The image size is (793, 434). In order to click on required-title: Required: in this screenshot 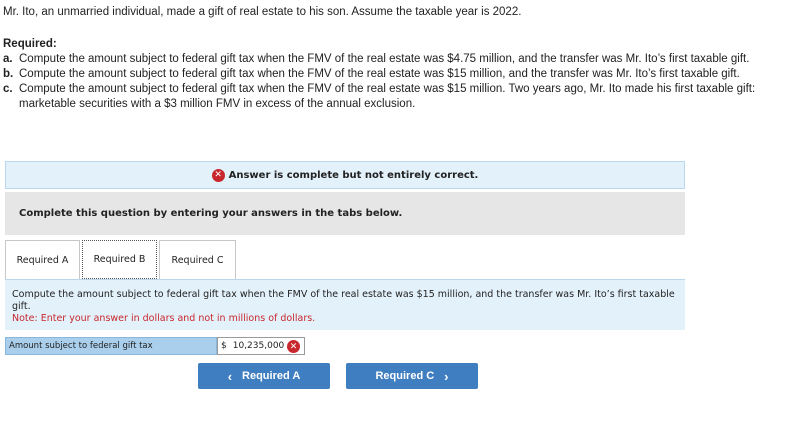, I will do `click(30, 44)`.